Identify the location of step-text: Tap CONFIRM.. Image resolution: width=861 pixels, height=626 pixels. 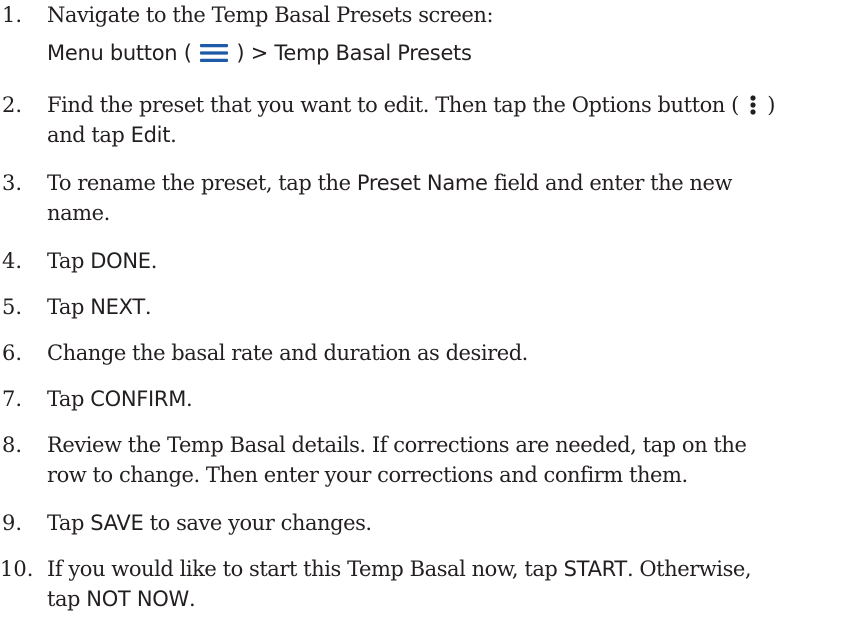
(447, 399).